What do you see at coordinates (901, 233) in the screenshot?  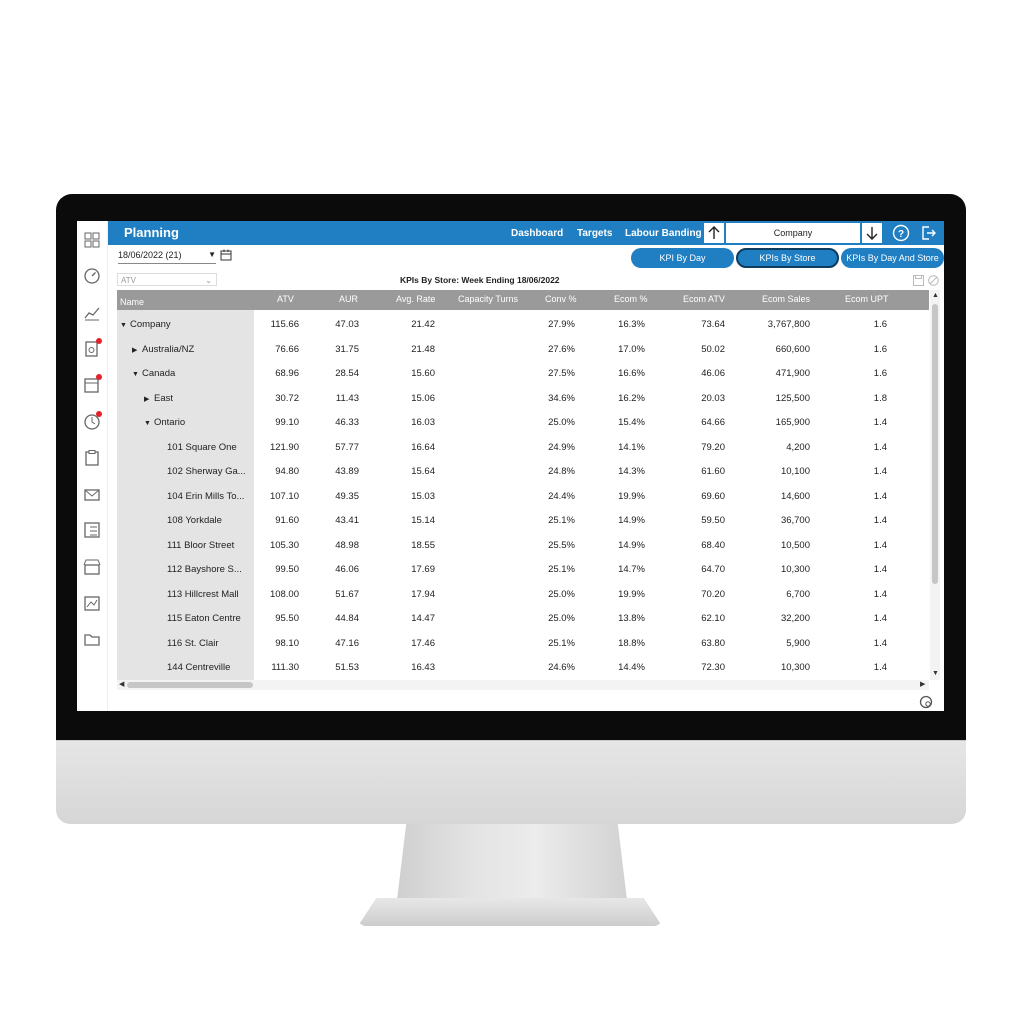 I see `help-icon: ?` at bounding box center [901, 233].